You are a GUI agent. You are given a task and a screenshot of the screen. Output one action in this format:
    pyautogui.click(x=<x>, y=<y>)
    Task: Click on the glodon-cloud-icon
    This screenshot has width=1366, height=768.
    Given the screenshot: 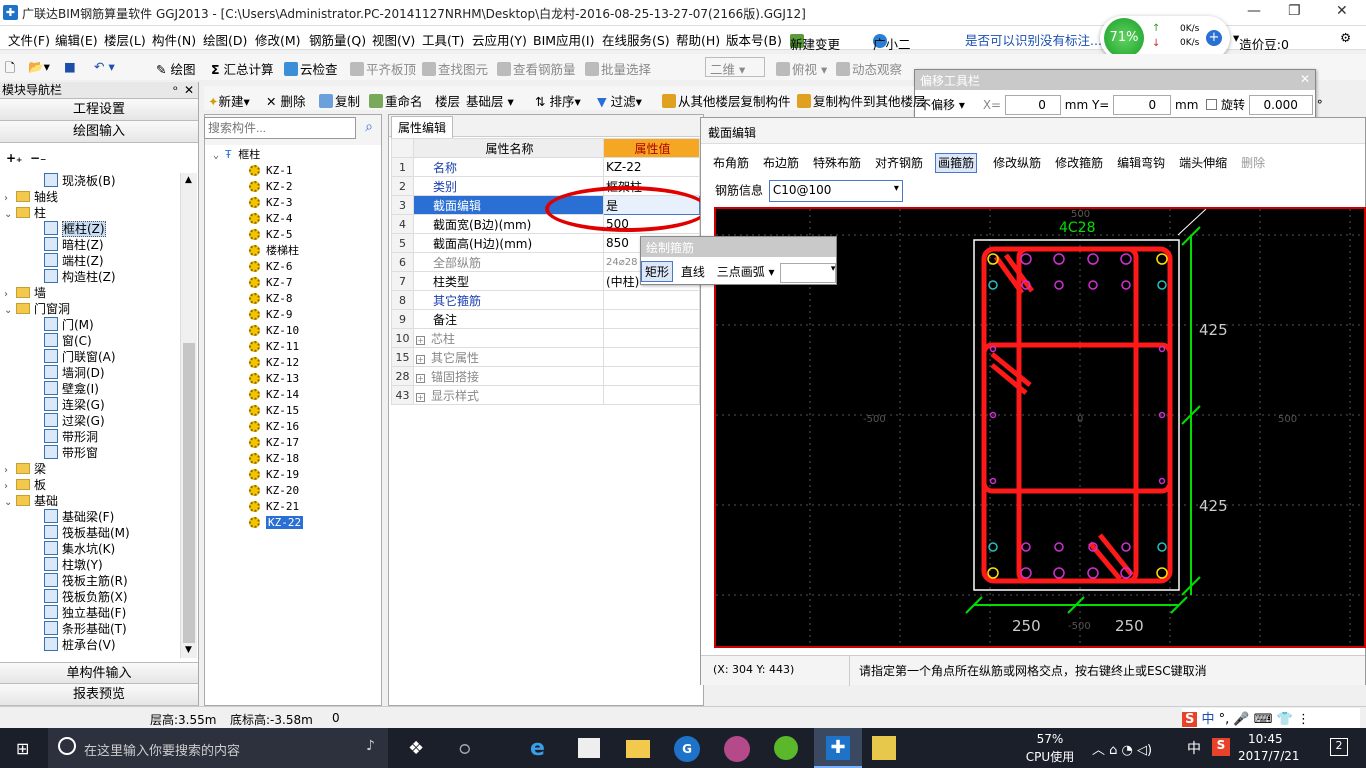 What is the action you would take?
    pyautogui.click(x=737, y=749)
    